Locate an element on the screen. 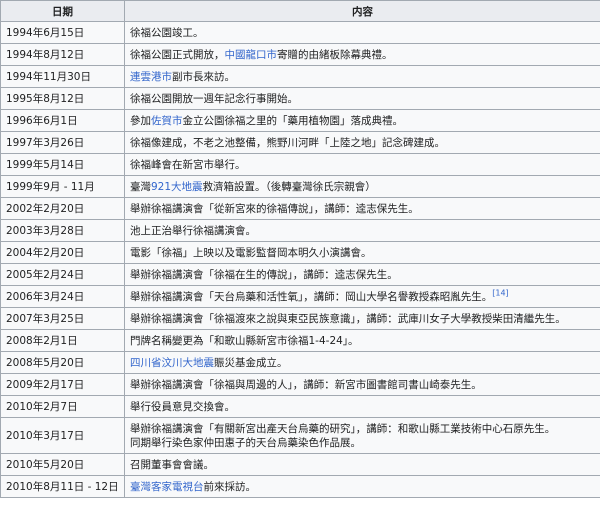 The height and width of the screenshot is (523, 600). content-text: 門牌名稱變更為「和歌山縣新宮市徐福1-4-24」。 is located at coordinates (244, 340).